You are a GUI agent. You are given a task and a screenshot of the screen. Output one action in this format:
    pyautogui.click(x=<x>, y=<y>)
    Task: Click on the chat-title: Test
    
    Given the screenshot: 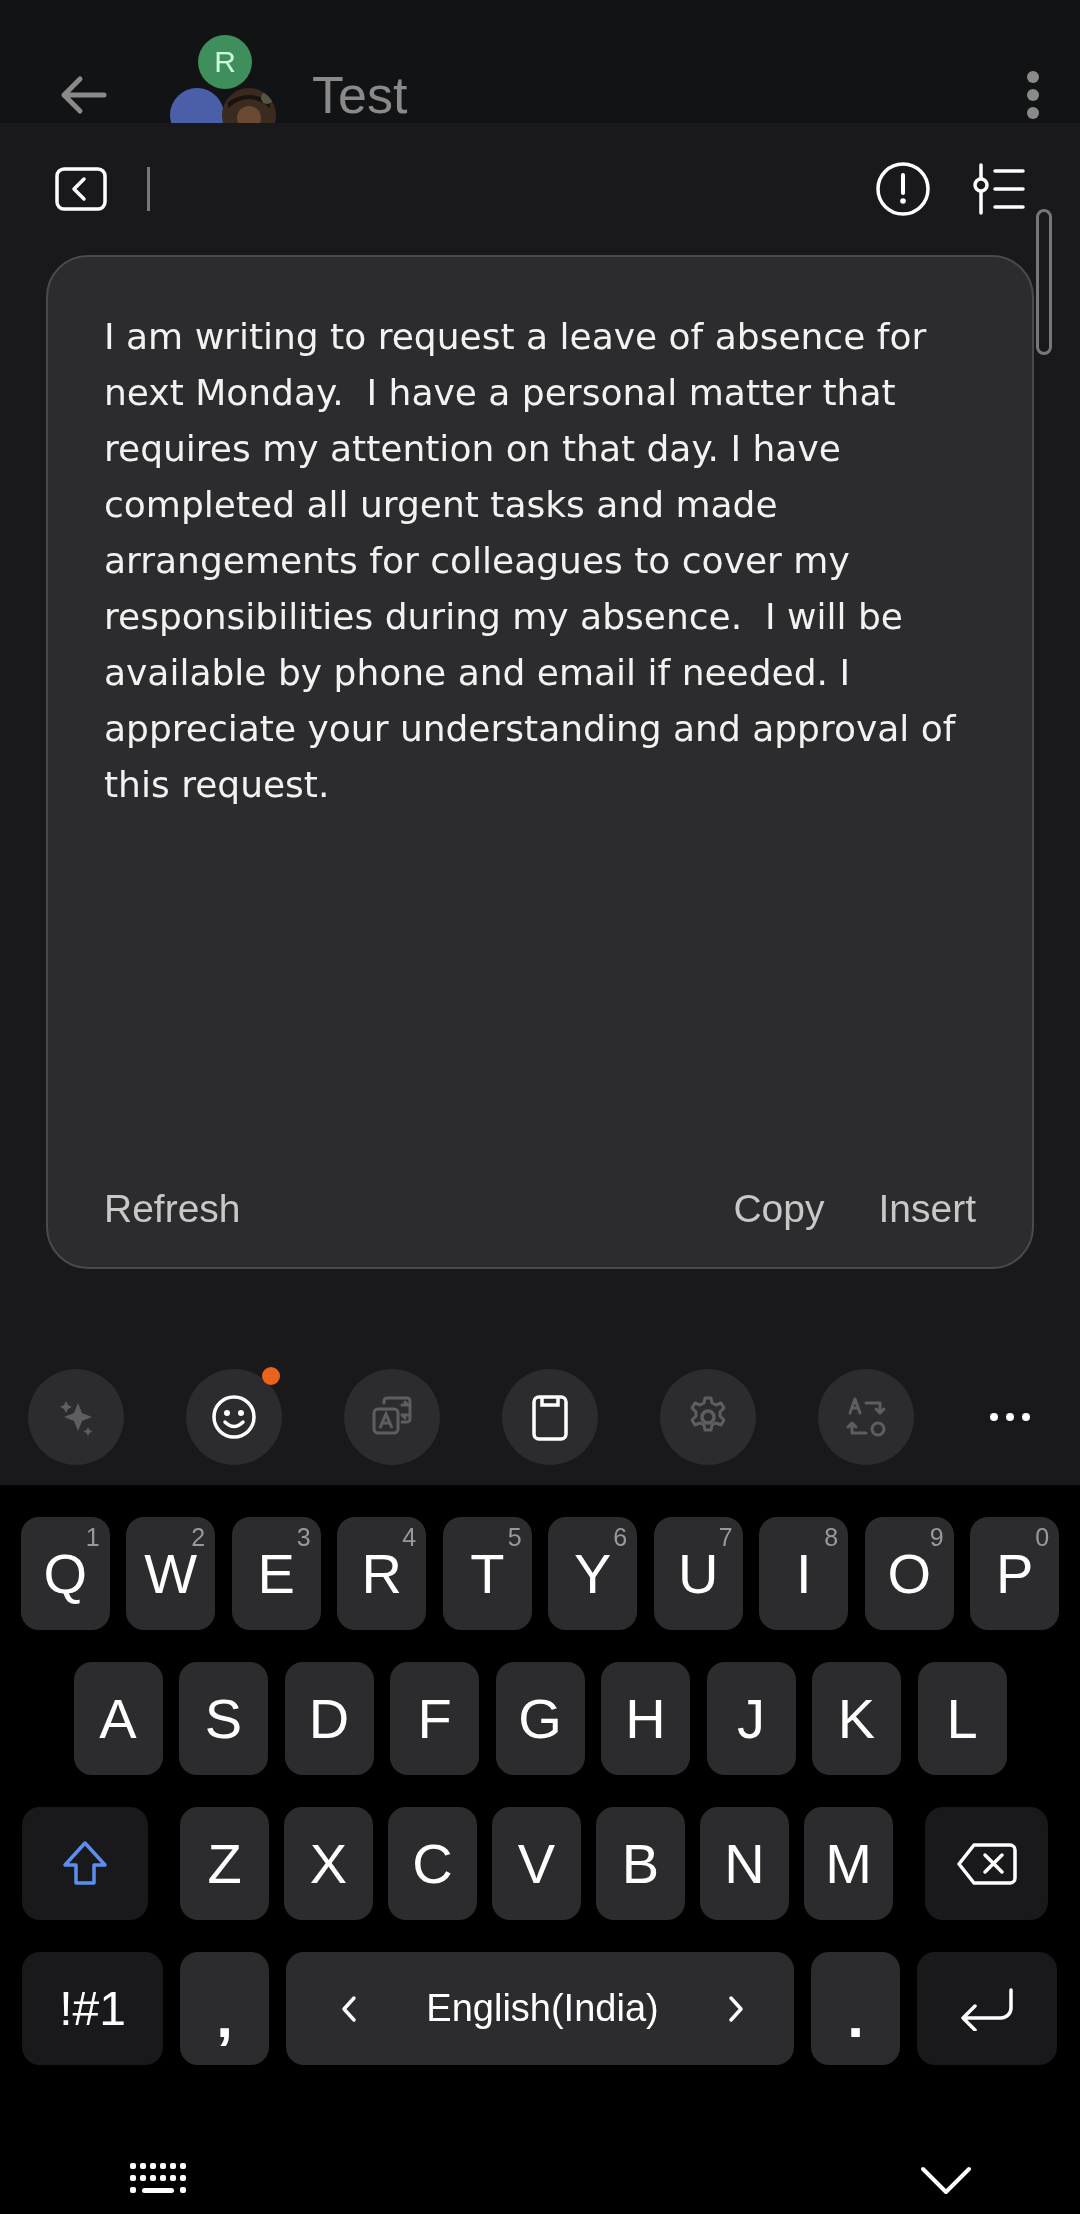 What is the action you would take?
    pyautogui.click(x=360, y=94)
    